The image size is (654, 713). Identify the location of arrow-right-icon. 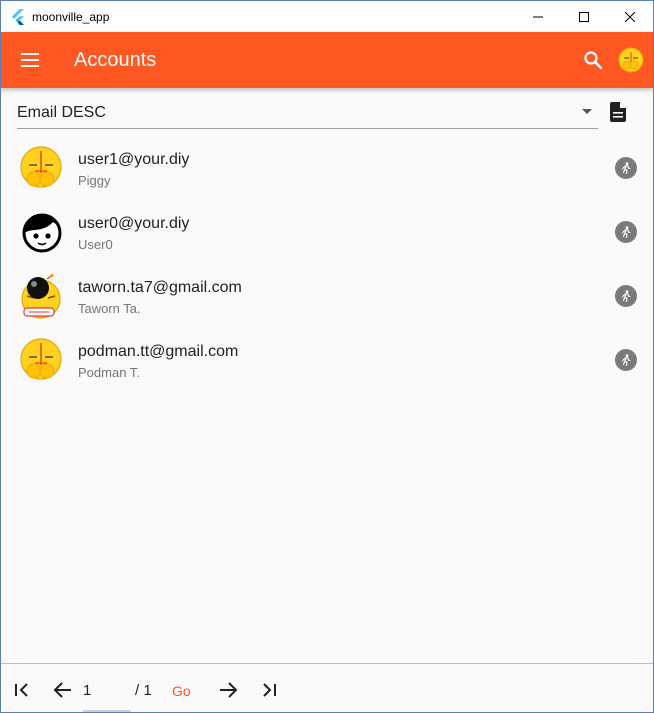
(229, 690).